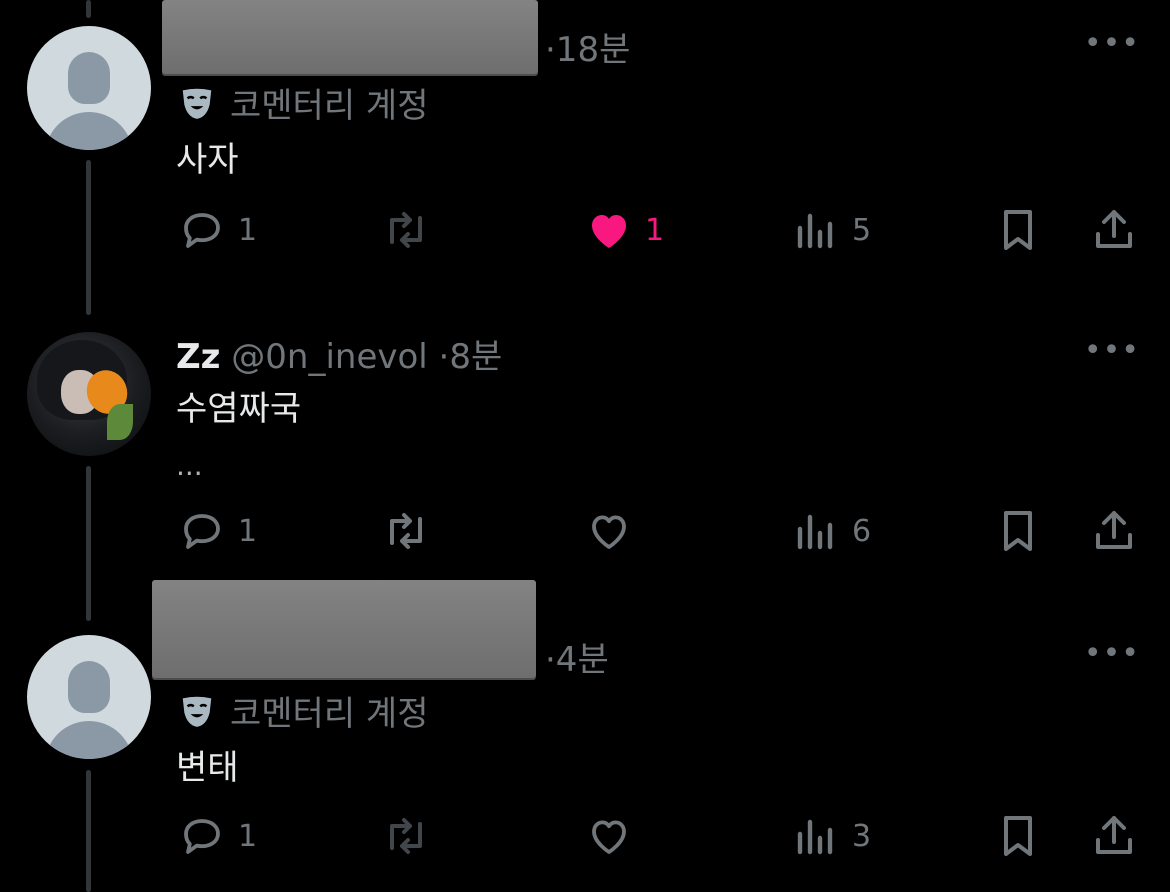 This screenshot has height=892, width=1170. I want to click on tweet-header: Zz @0n_inevol ·8분, so click(339, 353).